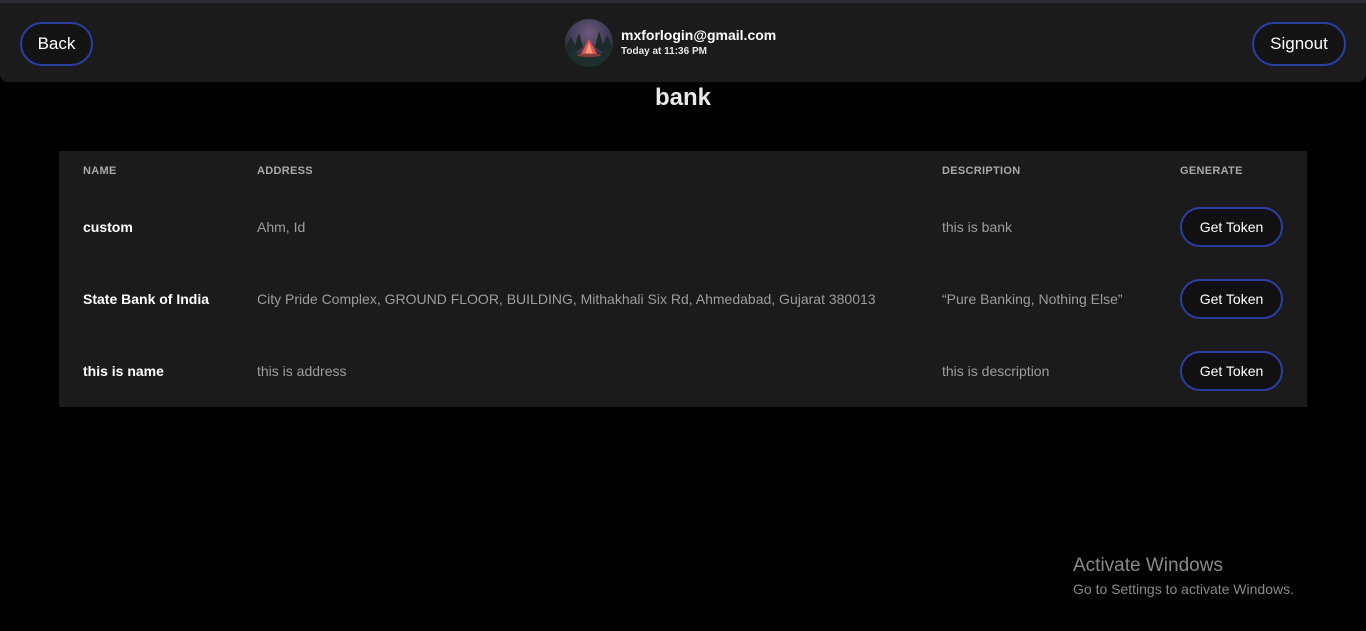 This screenshot has height=631, width=1366. What do you see at coordinates (1148, 565) in the screenshot?
I see `watermark-title: Activate Windows` at bounding box center [1148, 565].